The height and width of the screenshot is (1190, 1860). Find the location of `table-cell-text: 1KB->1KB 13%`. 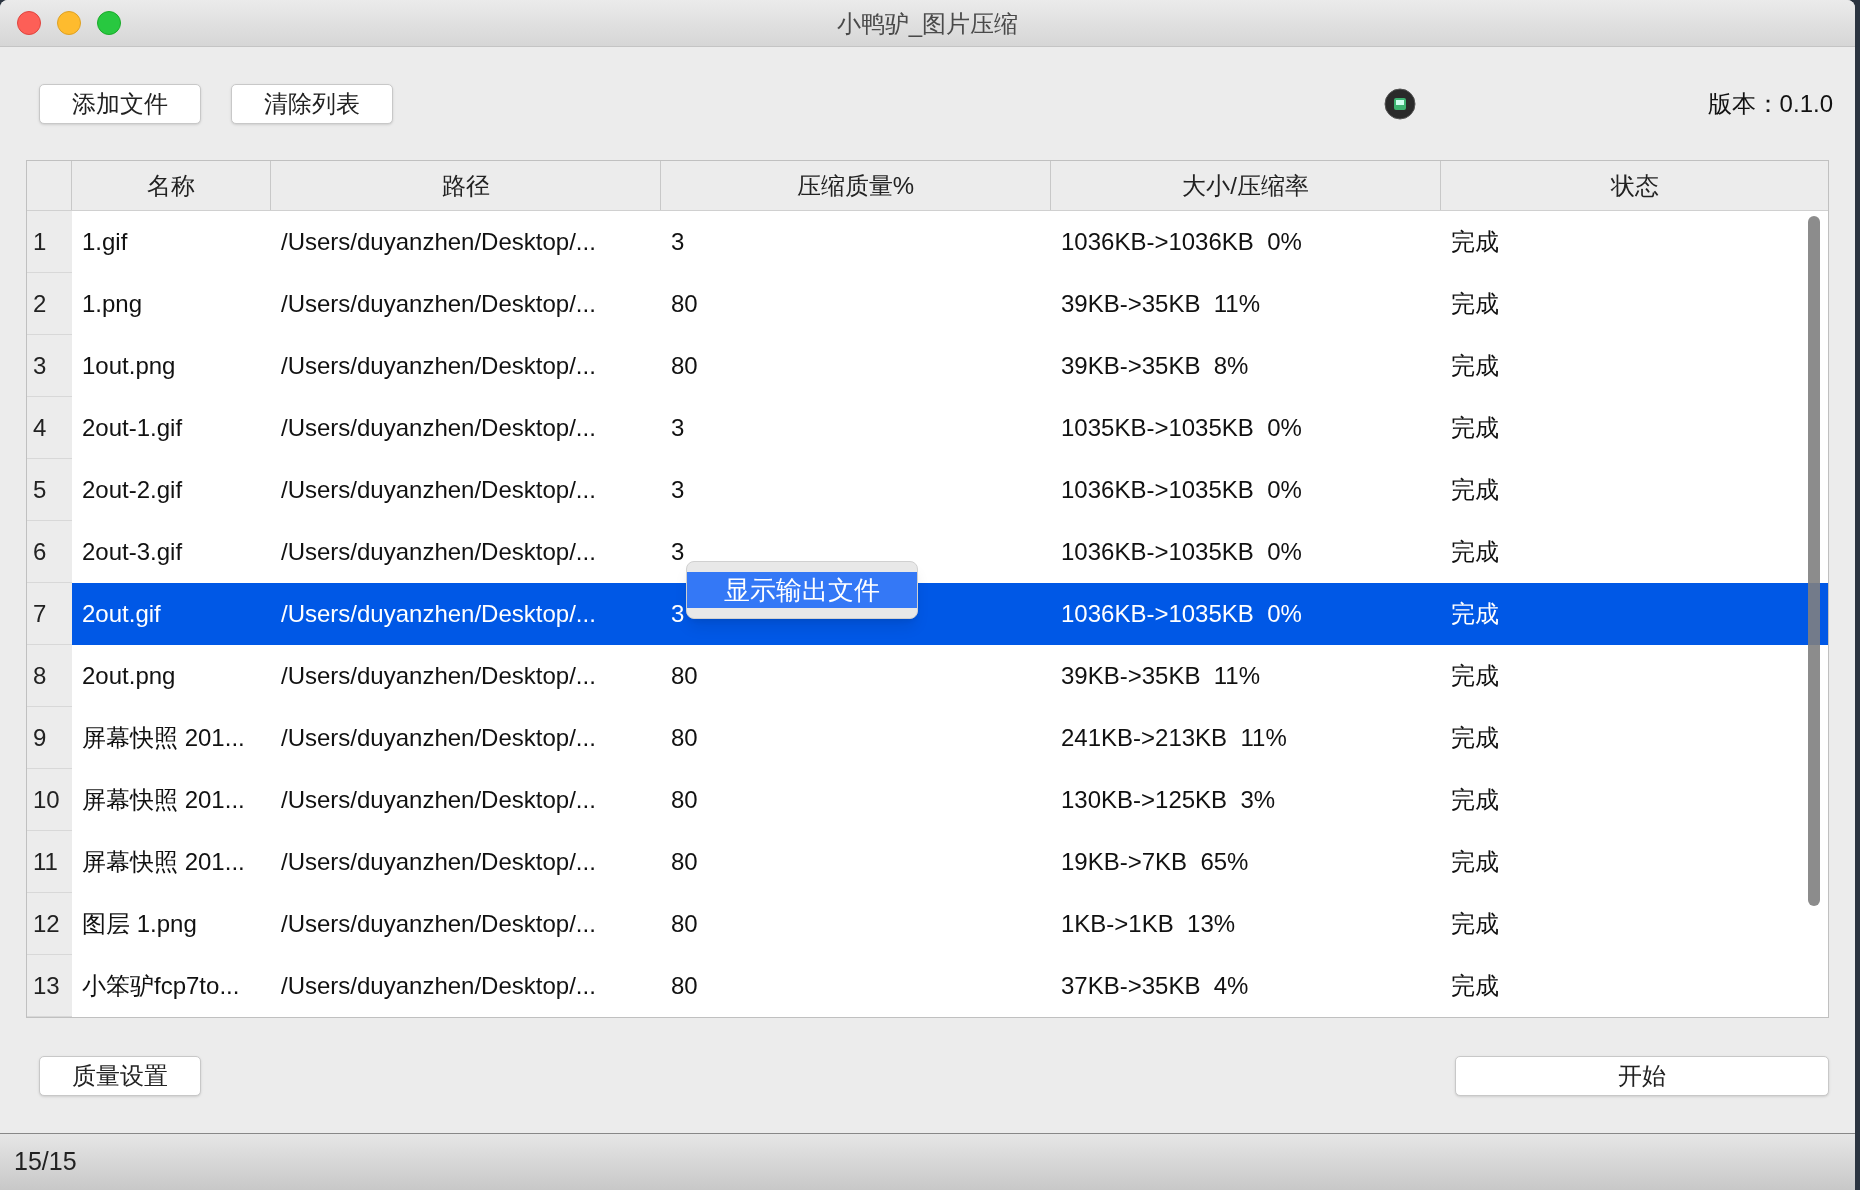

table-cell-text: 1KB->1KB 13% is located at coordinates (1148, 924).